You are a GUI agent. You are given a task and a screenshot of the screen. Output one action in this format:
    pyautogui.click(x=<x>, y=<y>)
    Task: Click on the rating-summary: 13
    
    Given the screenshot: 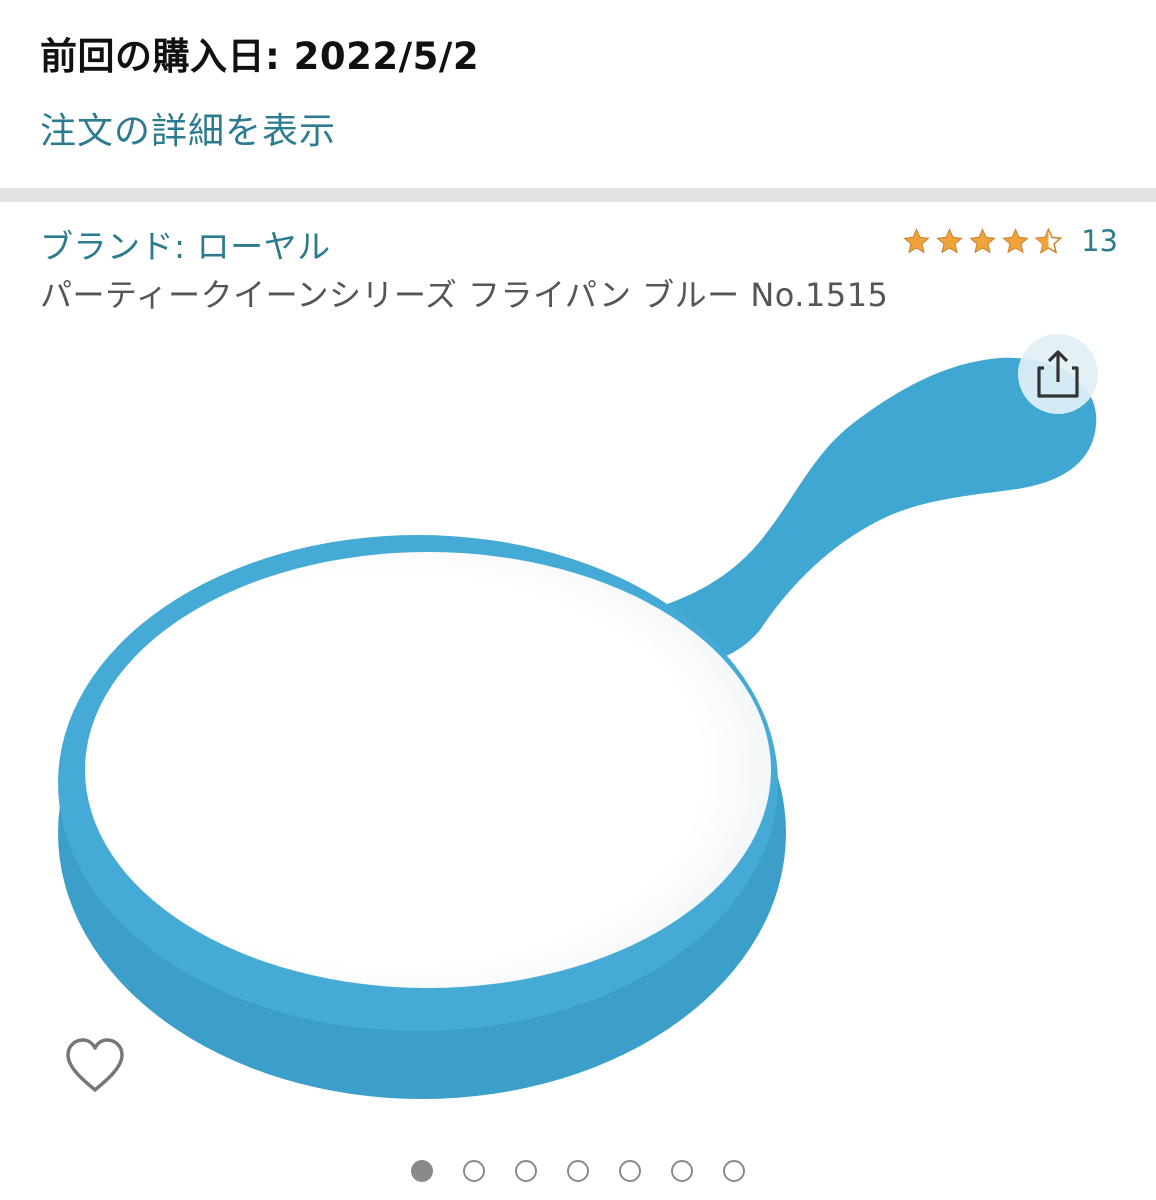 What is the action you would take?
    pyautogui.click(x=1010, y=241)
    